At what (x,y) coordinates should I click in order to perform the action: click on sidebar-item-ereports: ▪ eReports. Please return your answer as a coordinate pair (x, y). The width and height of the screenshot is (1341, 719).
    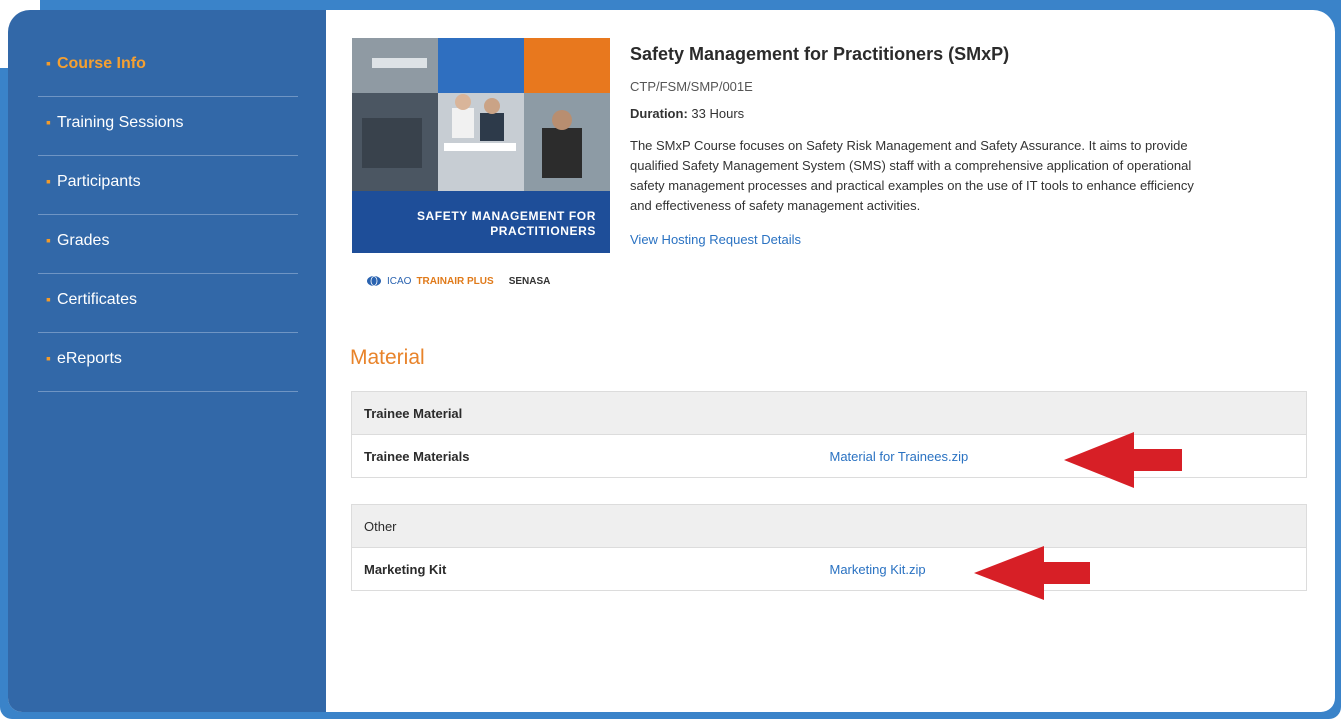
    Looking at the image, I should click on (168, 362).